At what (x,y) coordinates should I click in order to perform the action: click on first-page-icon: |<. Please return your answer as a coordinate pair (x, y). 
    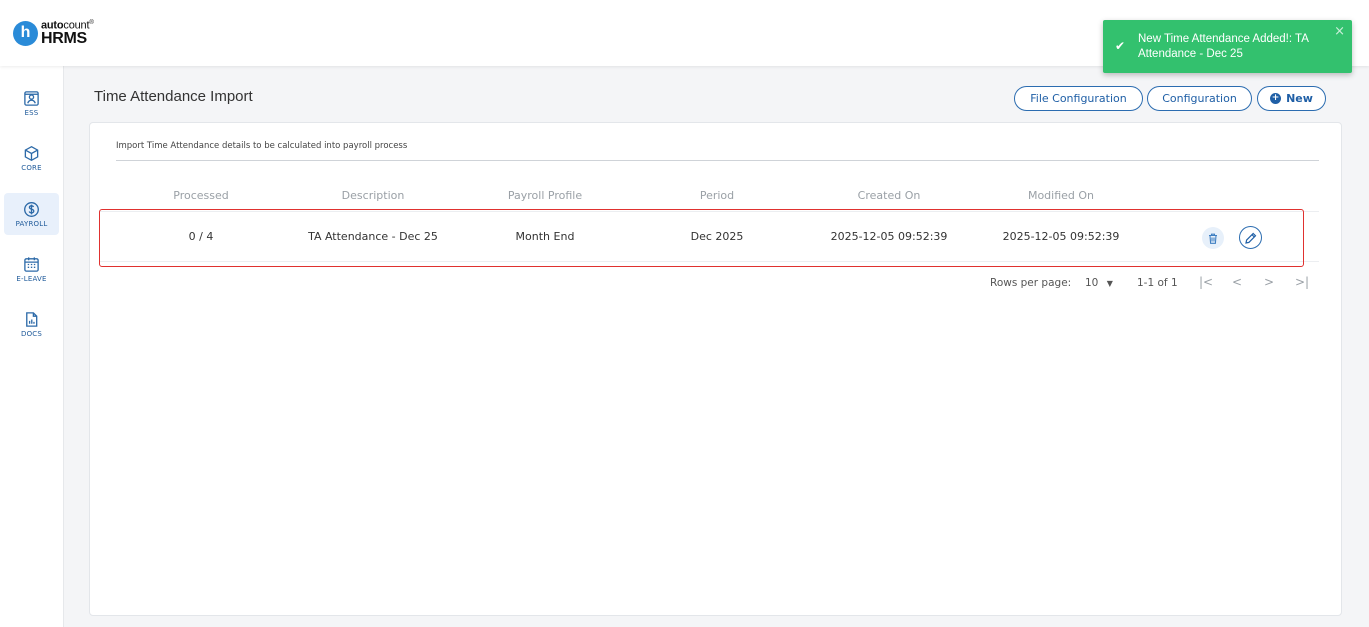
    Looking at the image, I should click on (1206, 282).